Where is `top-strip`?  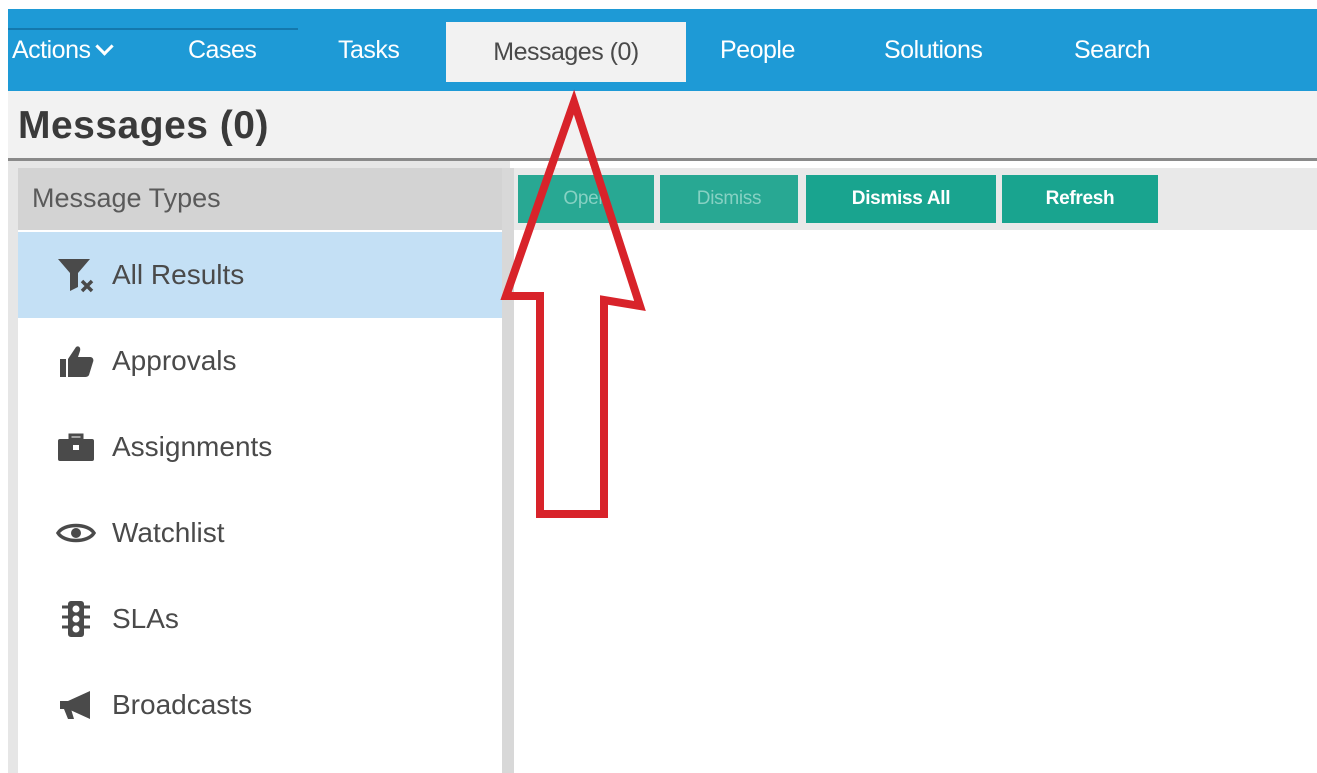
top-strip is located at coordinates (658, 4).